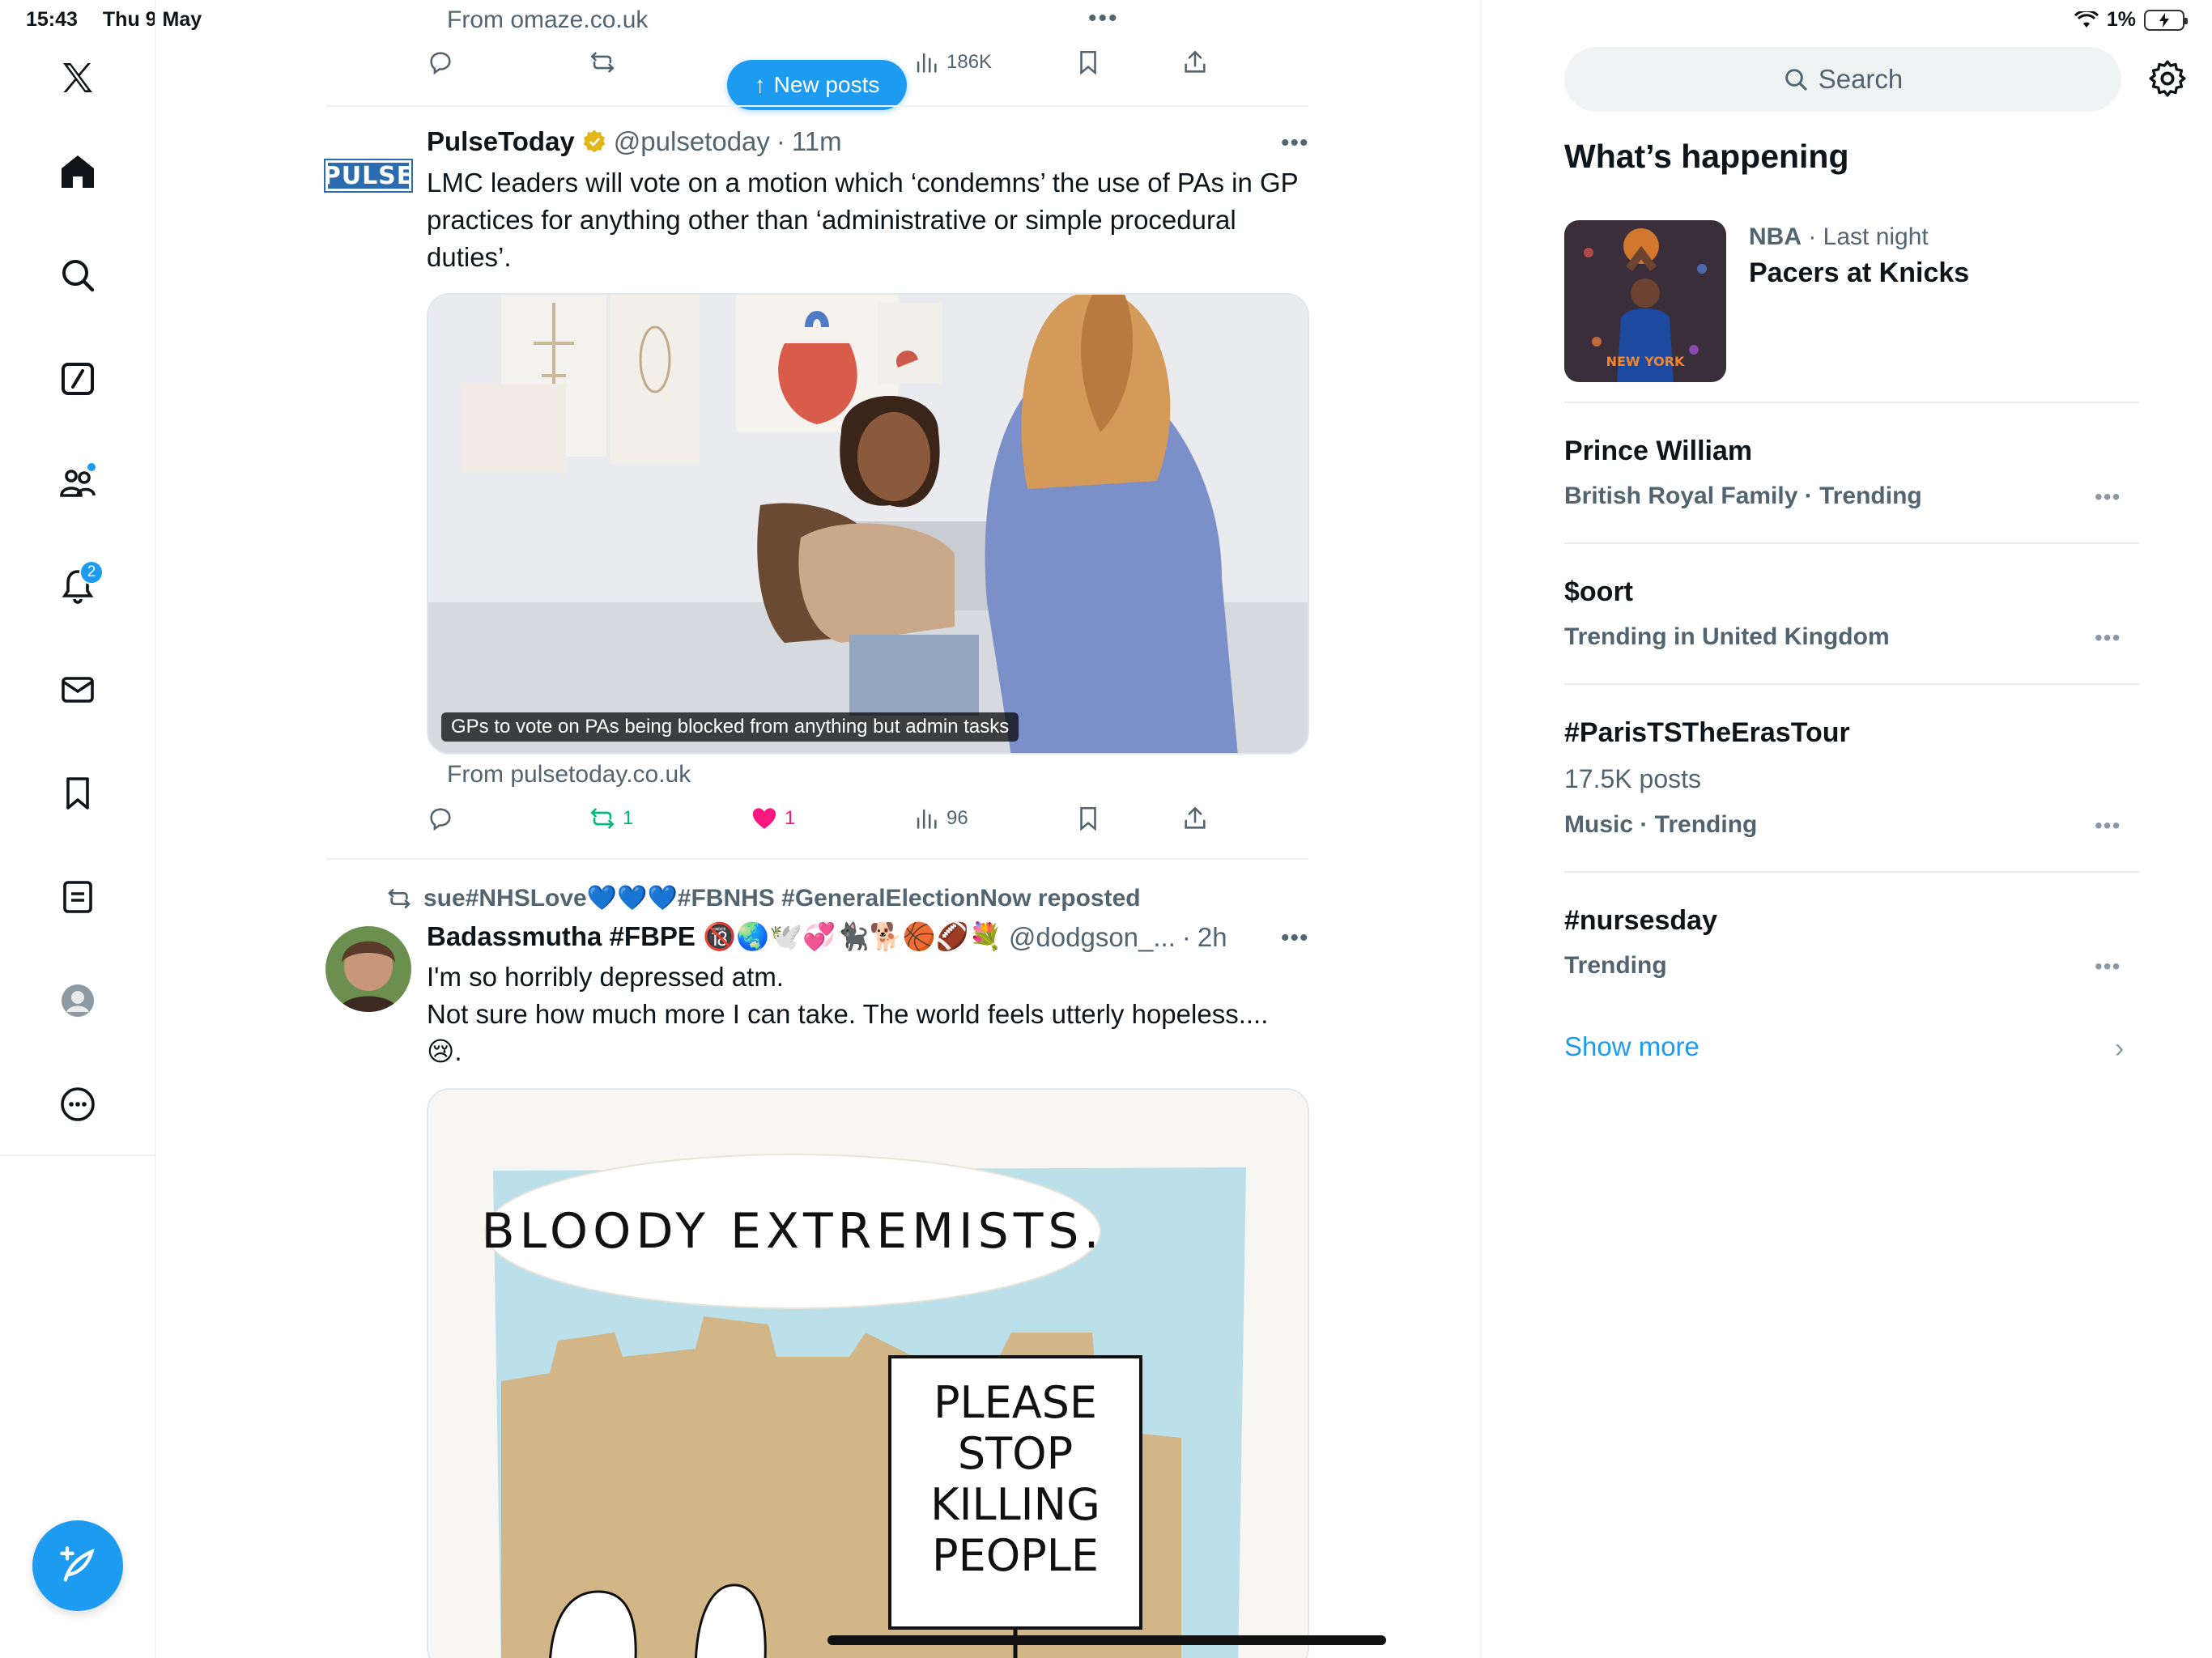  Describe the element at coordinates (77, 1104) in the screenshot. I see `more-options-icon` at that location.